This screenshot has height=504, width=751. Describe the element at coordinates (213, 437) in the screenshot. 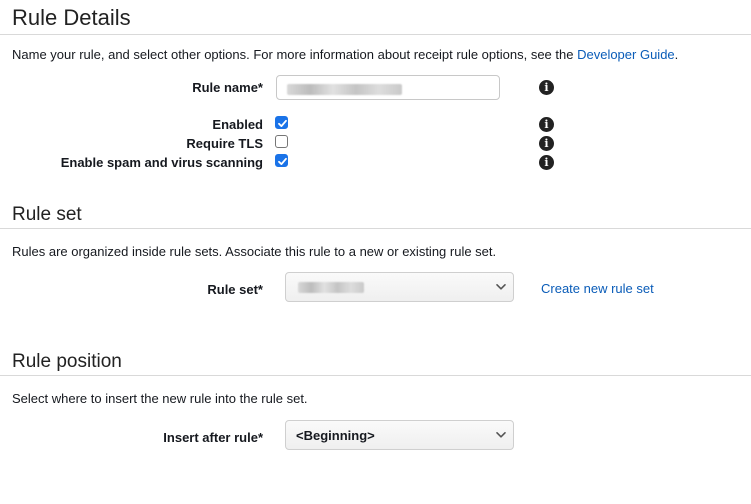

I see `insert-after-rule-label: Insert after rule*` at that location.